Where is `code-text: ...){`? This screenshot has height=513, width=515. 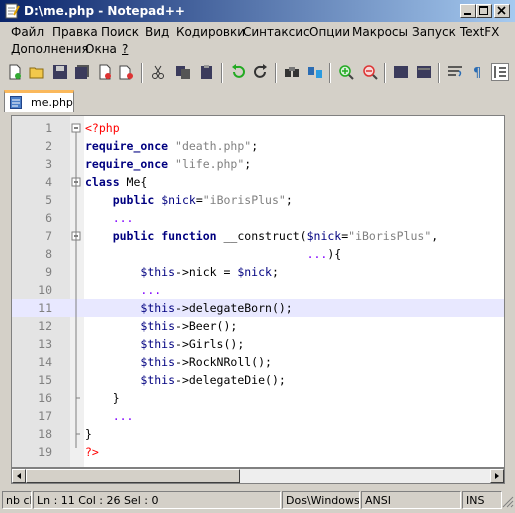 code-text: ...){ is located at coordinates (324, 254).